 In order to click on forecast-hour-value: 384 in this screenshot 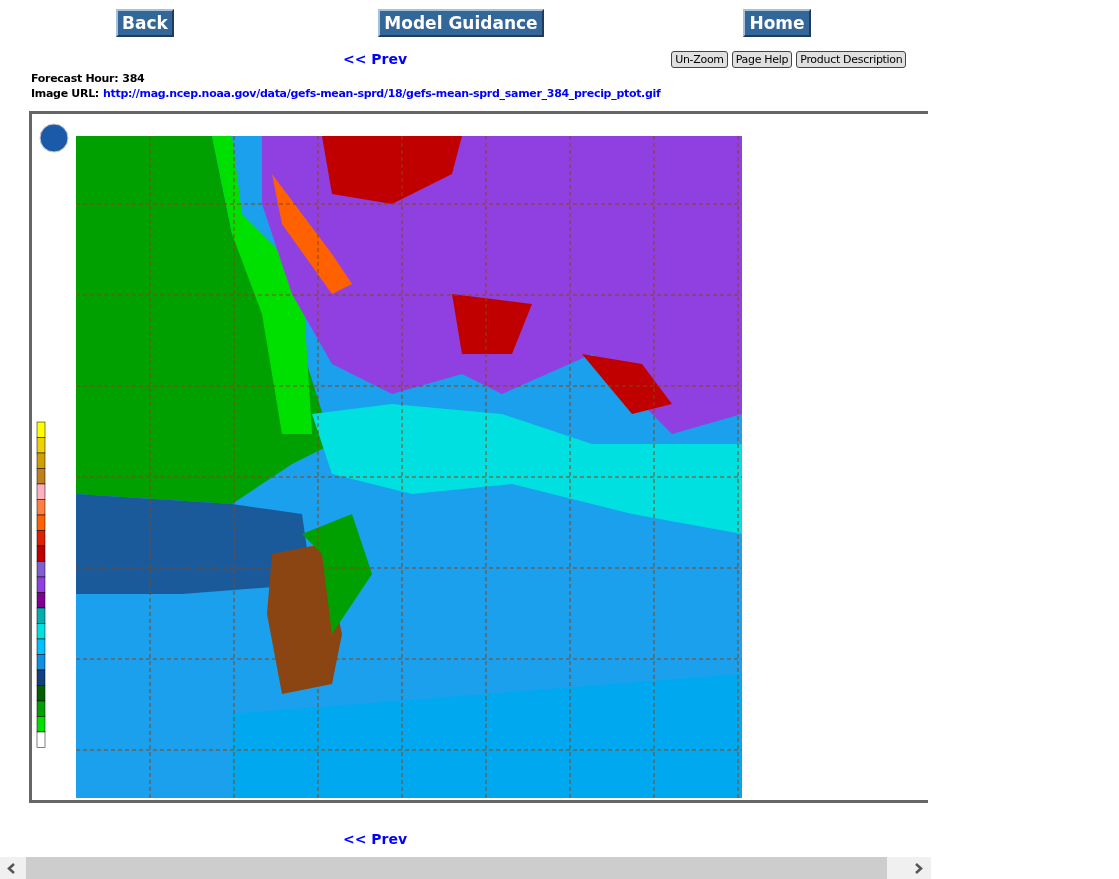, I will do `click(133, 78)`.